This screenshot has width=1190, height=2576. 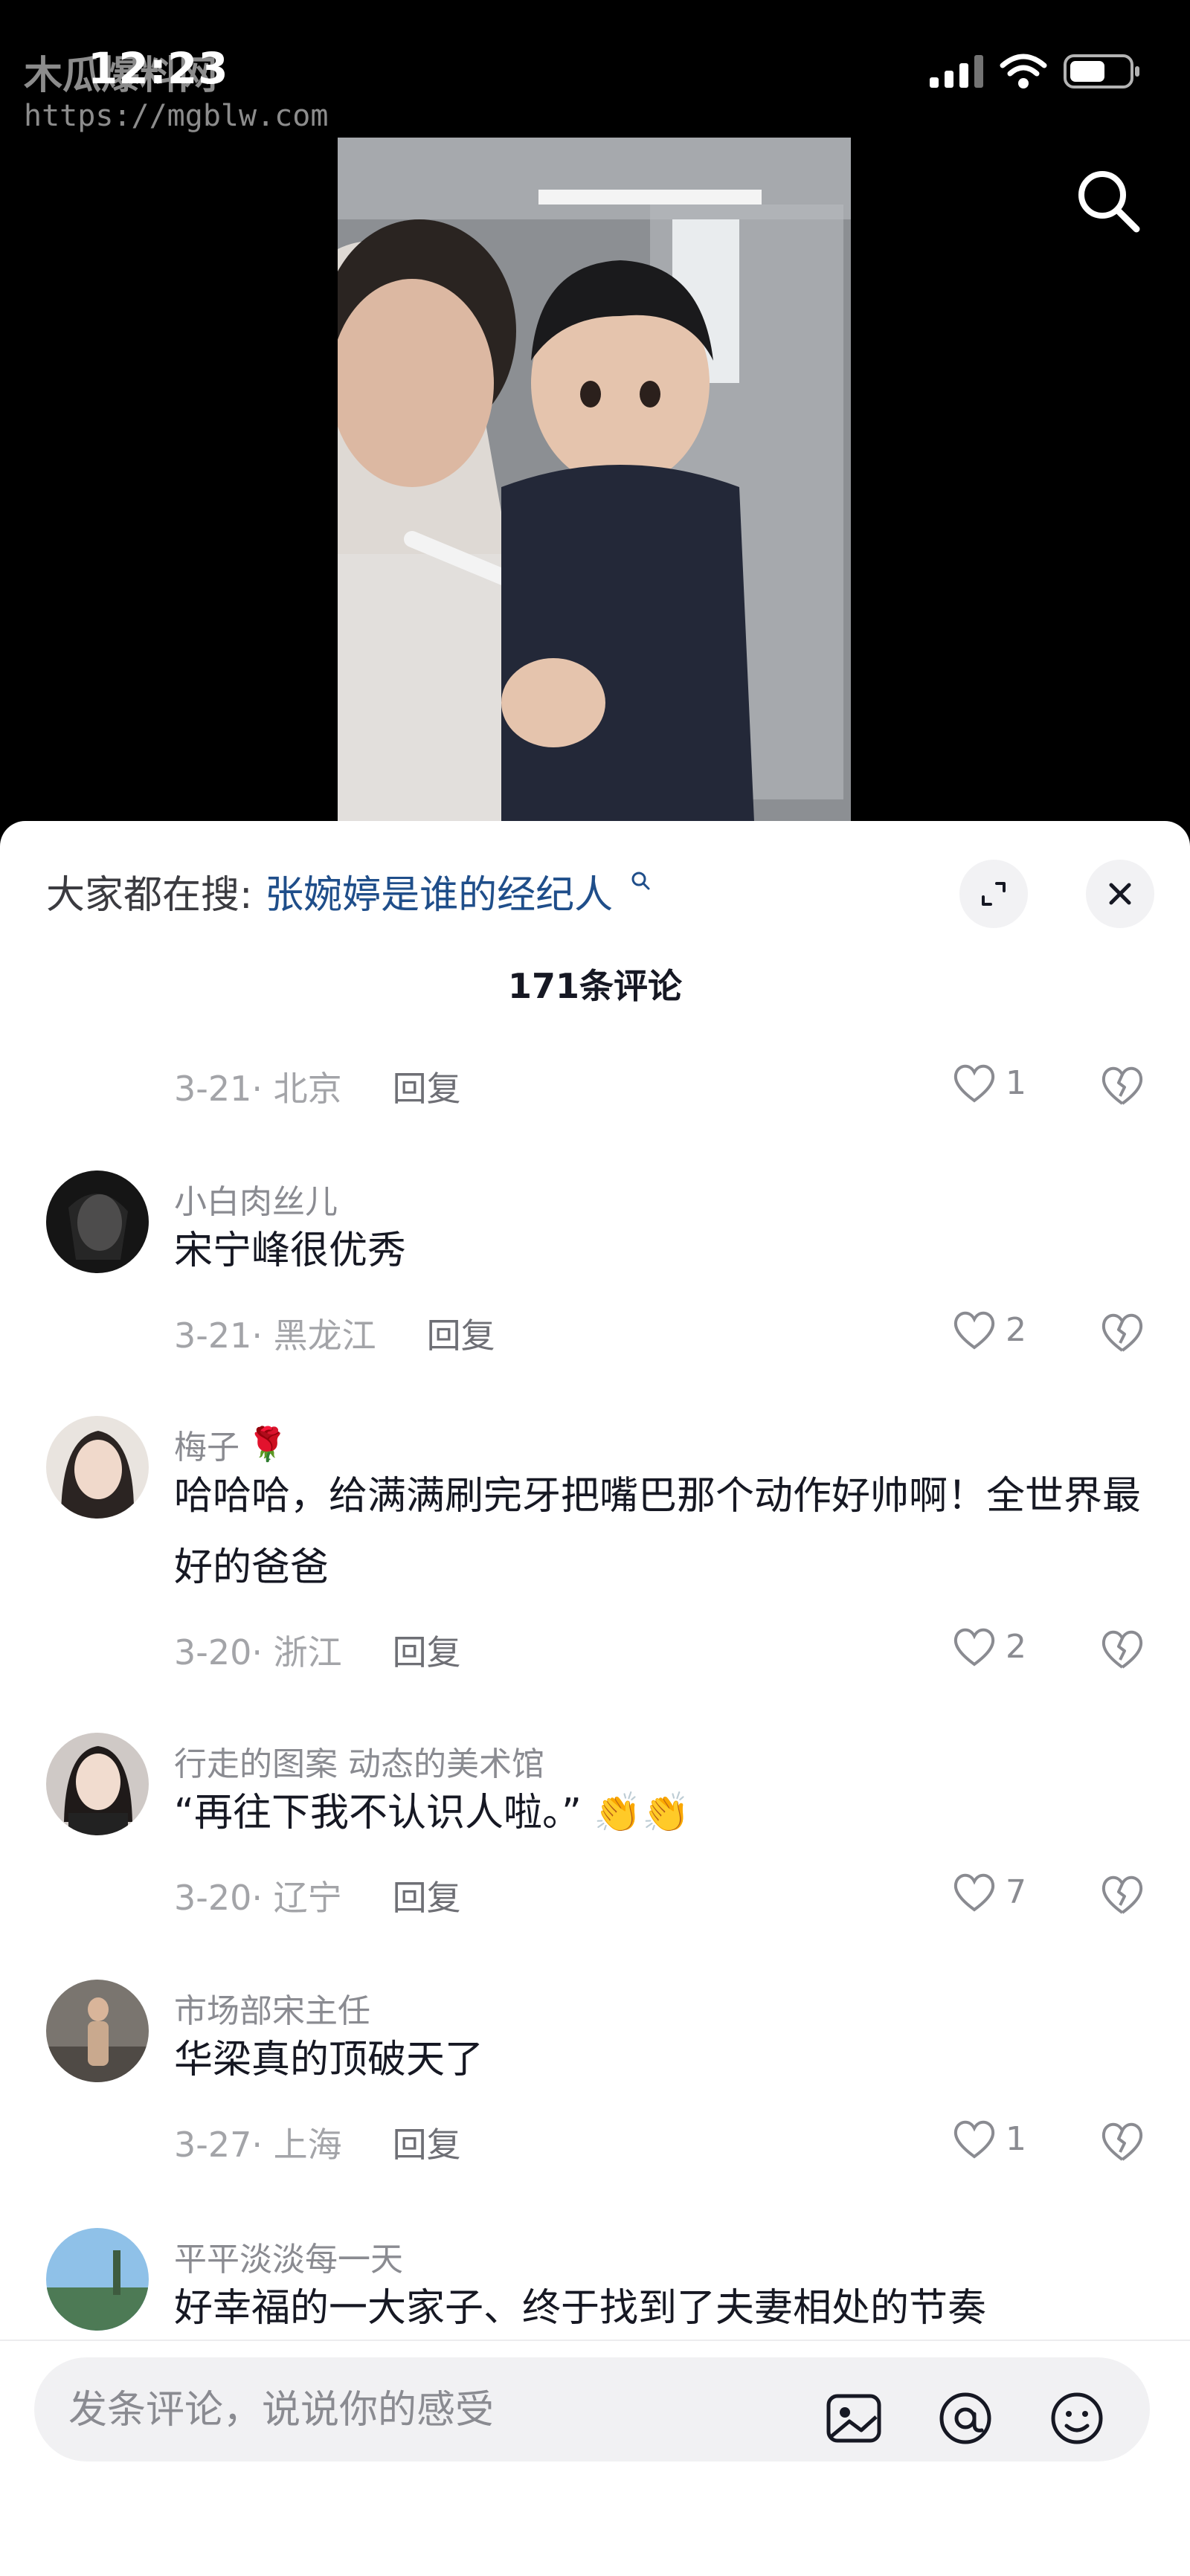 I want to click on video-player, so click(x=595, y=480).